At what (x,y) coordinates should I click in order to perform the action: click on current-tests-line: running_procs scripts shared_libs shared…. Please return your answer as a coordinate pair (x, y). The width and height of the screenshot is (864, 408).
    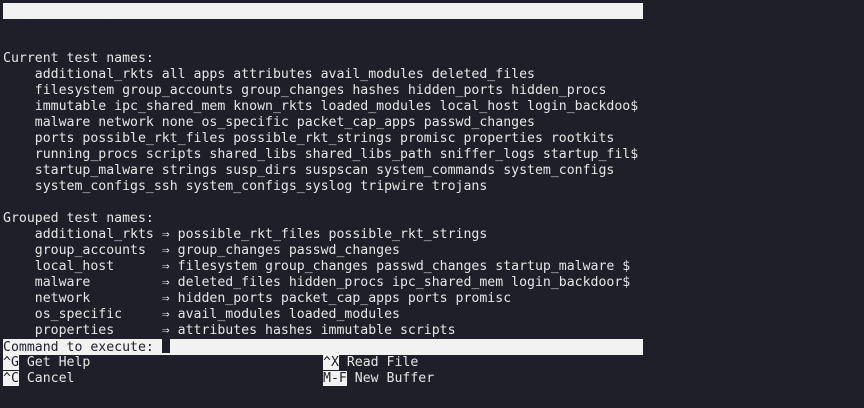
    Looking at the image, I should click on (321, 154).